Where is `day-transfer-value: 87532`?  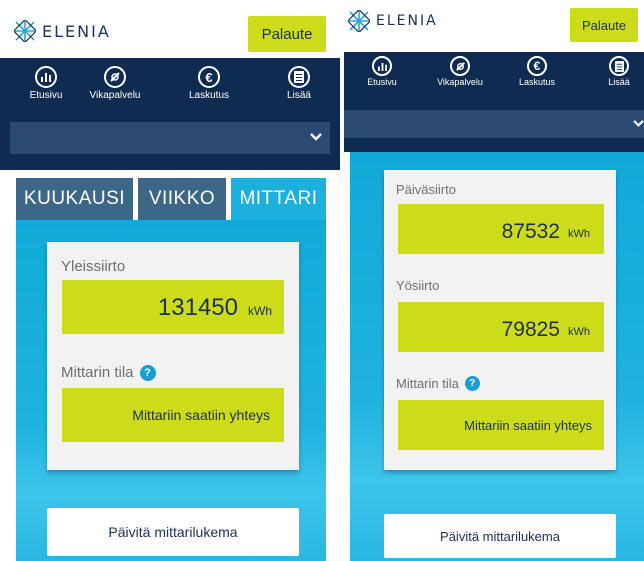
day-transfer-value: 87532 is located at coordinates (530, 231).